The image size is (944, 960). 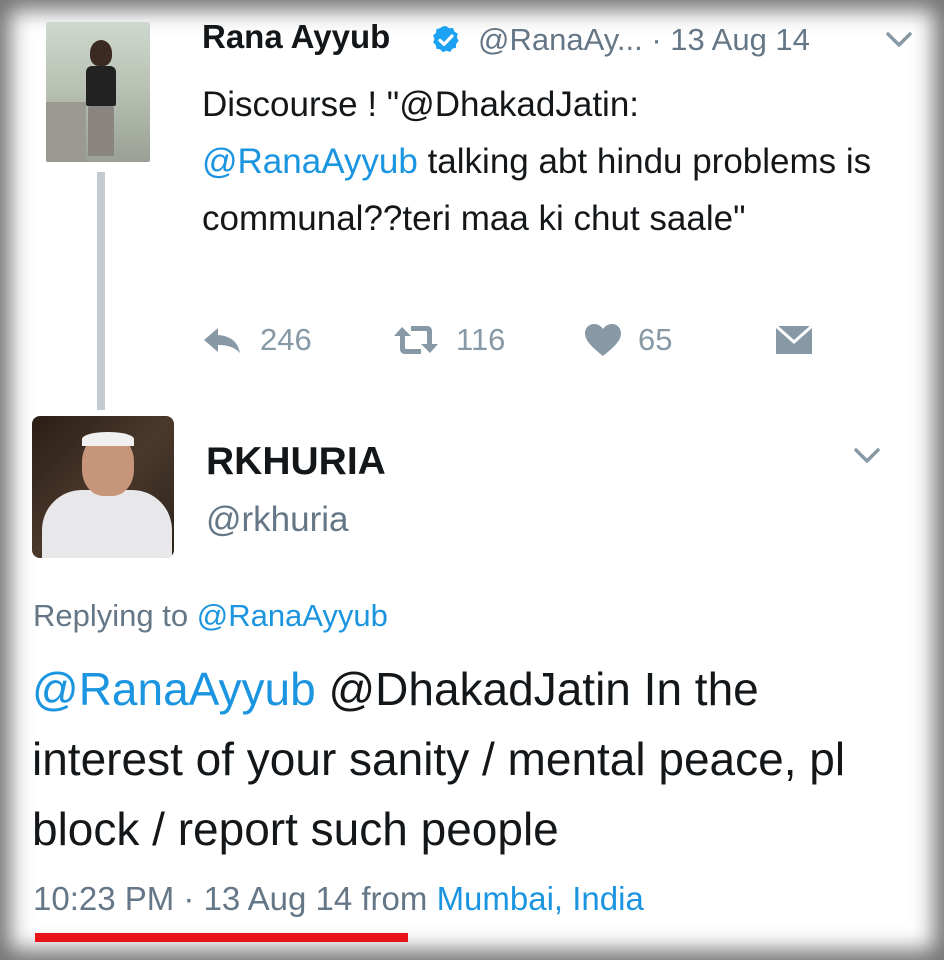 I want to click on replying-to-label: Replying to, so click(x=115, y=615).